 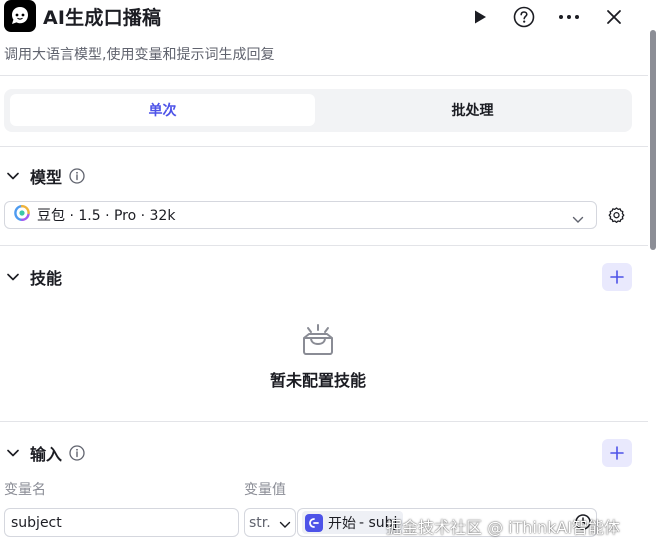 I want to click on add-skill-button, so click(x=617, y=277).